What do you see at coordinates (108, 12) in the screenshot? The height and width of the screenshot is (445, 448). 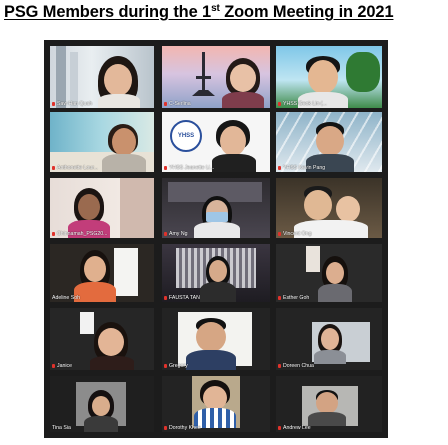 I see `title-text: PSG Members during the 1` at bounding box center [108, 12].